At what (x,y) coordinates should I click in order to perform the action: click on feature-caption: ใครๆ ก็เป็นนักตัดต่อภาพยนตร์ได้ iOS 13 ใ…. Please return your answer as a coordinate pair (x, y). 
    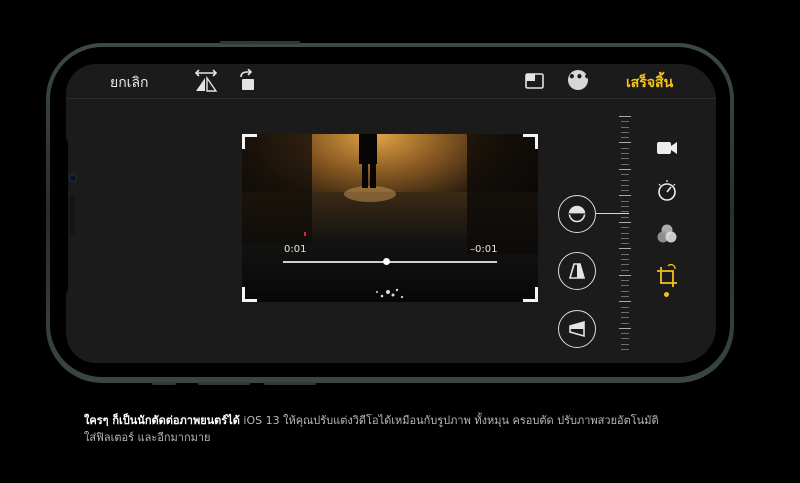
    Looking at the image, I should click on (404, 429).